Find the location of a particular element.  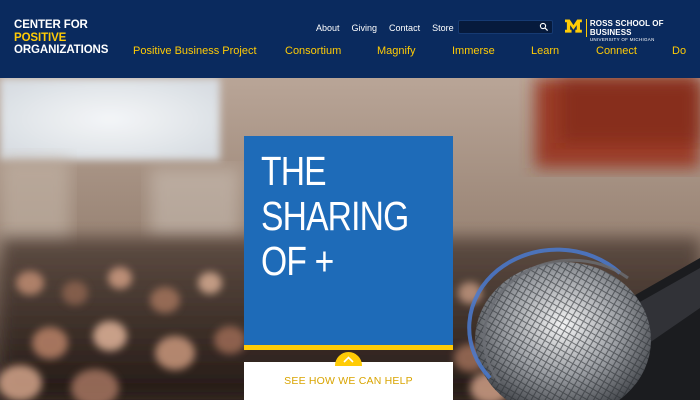

nav-learn: Learn is located at coordinates (545, 51).